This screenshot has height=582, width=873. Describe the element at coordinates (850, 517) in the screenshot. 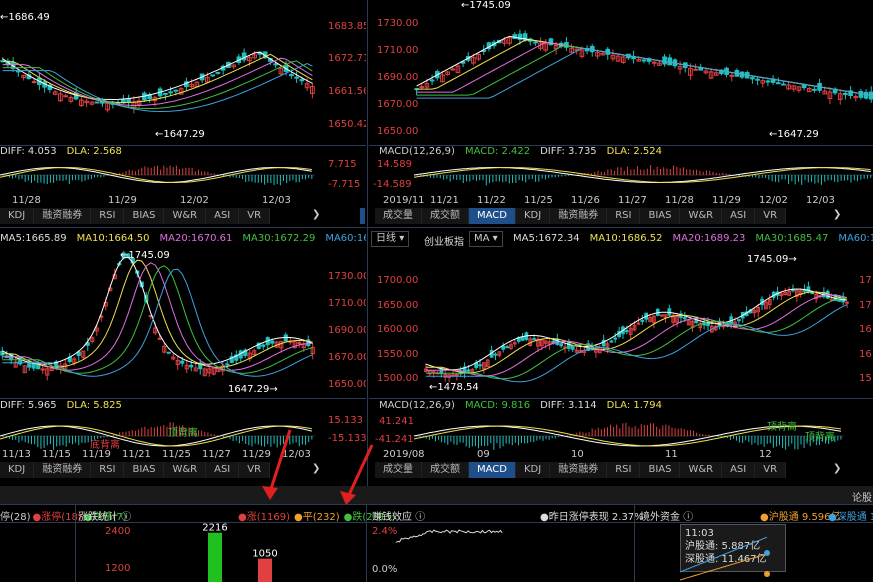

I see `sgt-legend: ●深股通 15.` at that location.